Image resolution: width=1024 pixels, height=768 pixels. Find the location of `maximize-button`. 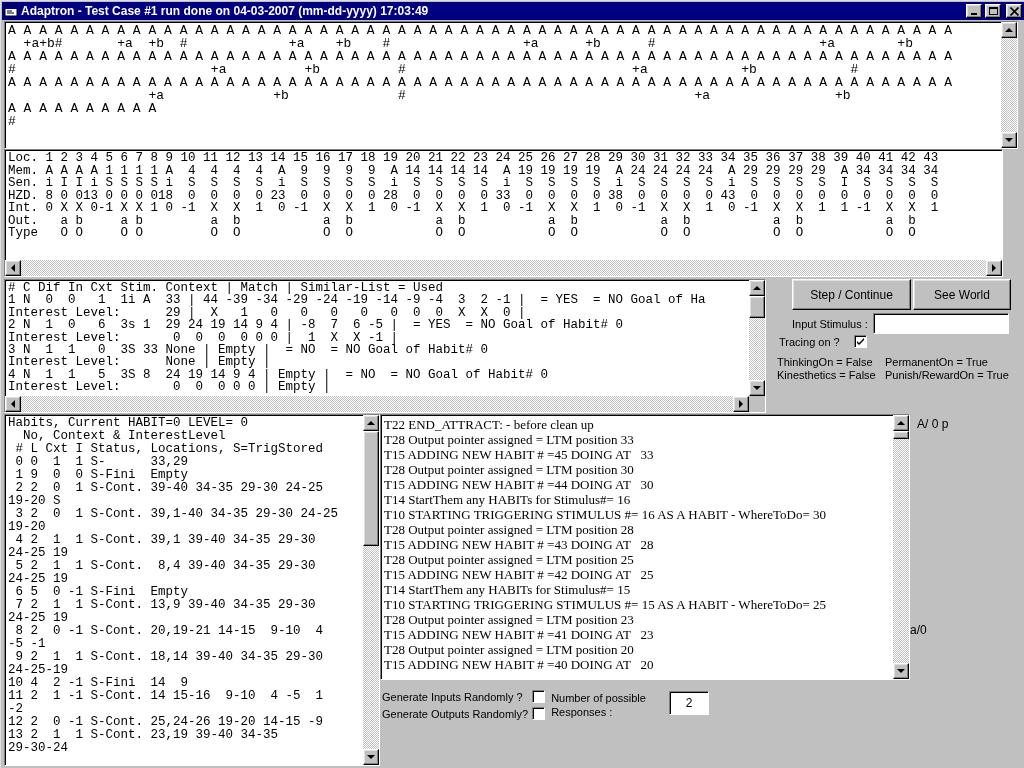

maximize-button is located at coordinates (993, 11).